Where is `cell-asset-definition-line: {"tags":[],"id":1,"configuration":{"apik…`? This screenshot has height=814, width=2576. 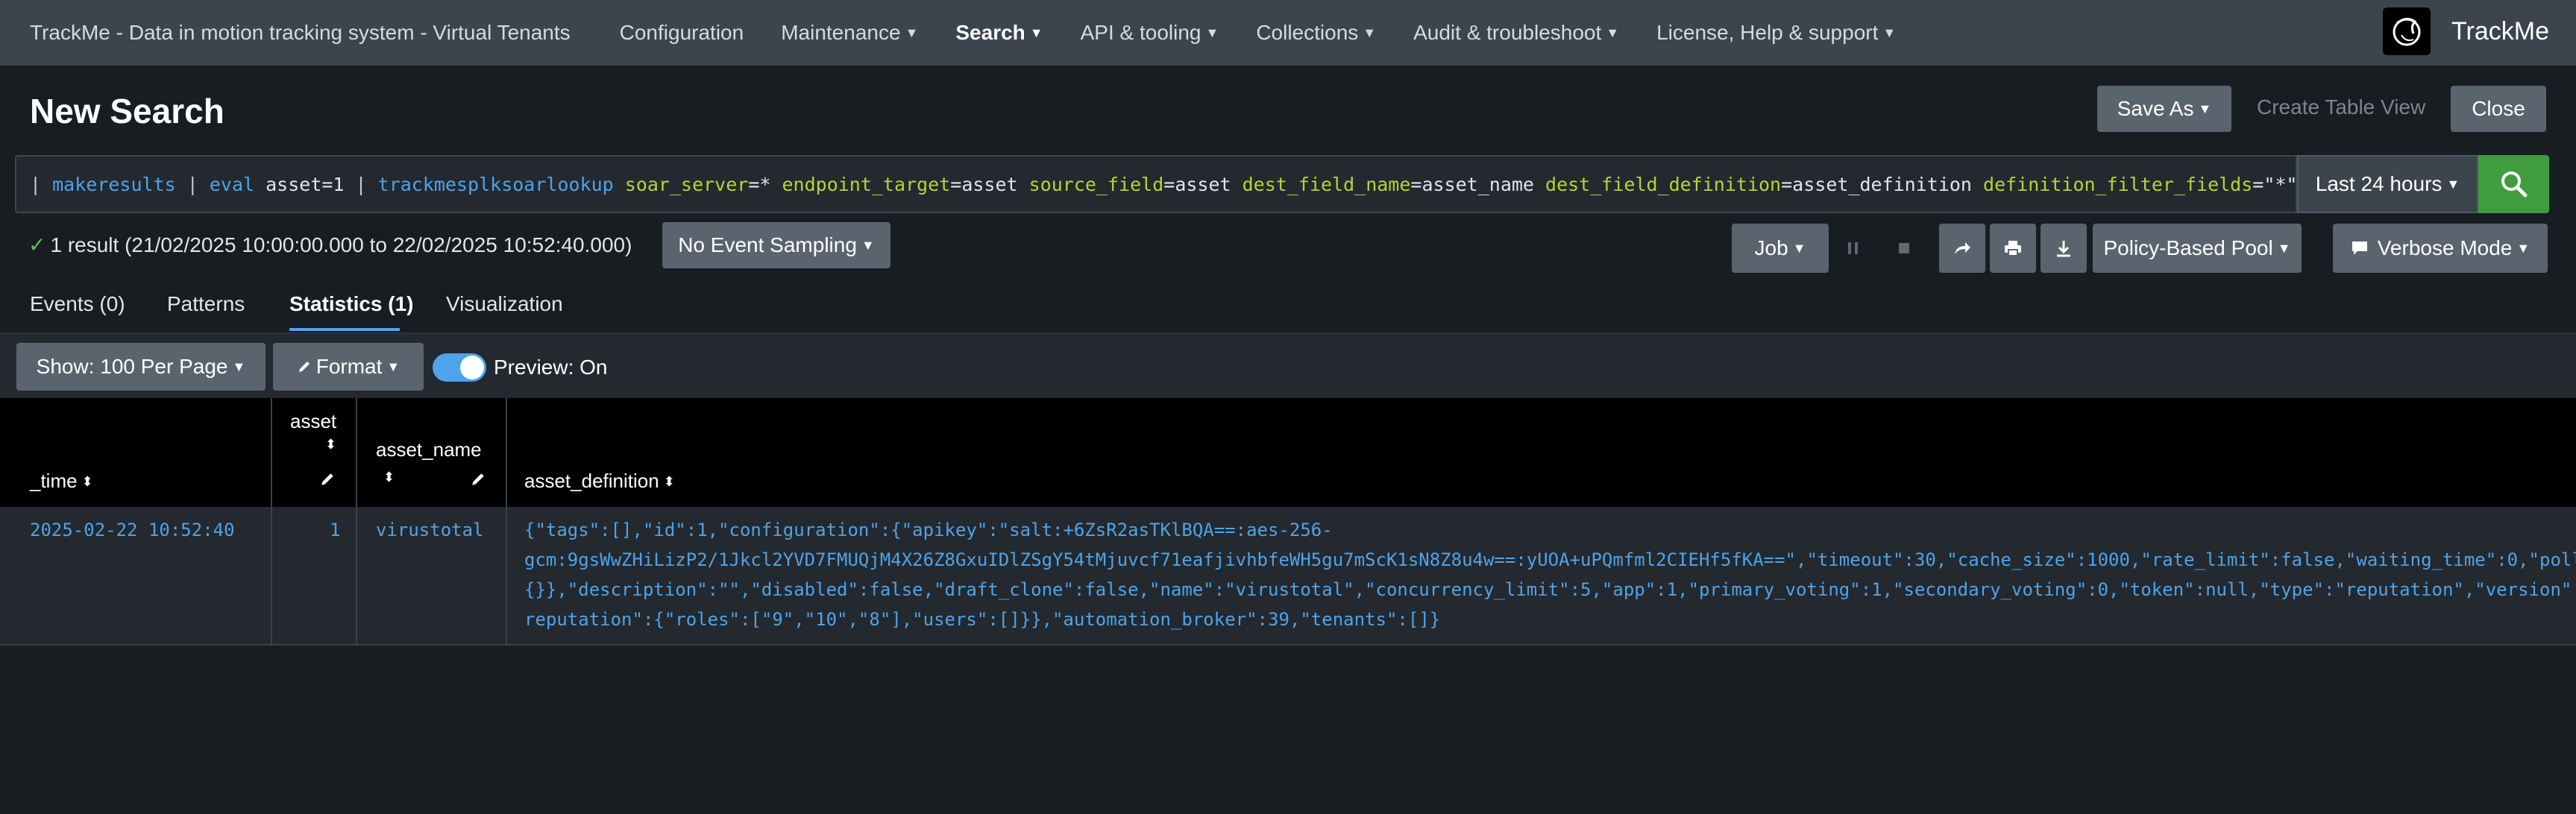 cell-asset-definition-line: {"tags":[],"id":1,"configuration":{"apik… is located at coordinates (929, 530).